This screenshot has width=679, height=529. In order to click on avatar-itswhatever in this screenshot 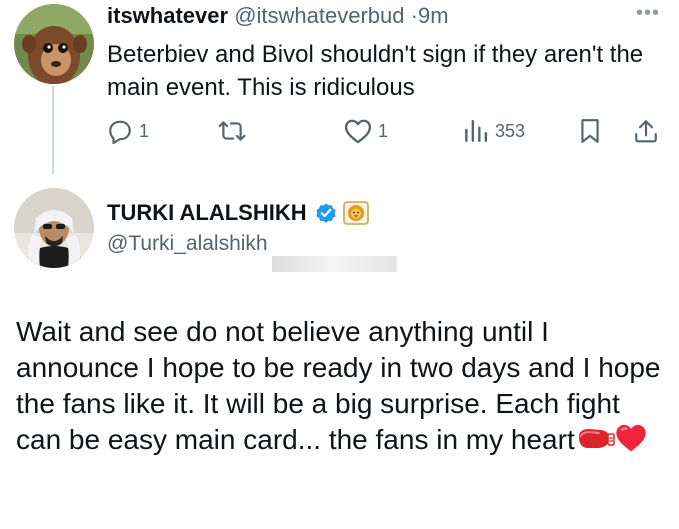, I will do `click(54, 44)`.